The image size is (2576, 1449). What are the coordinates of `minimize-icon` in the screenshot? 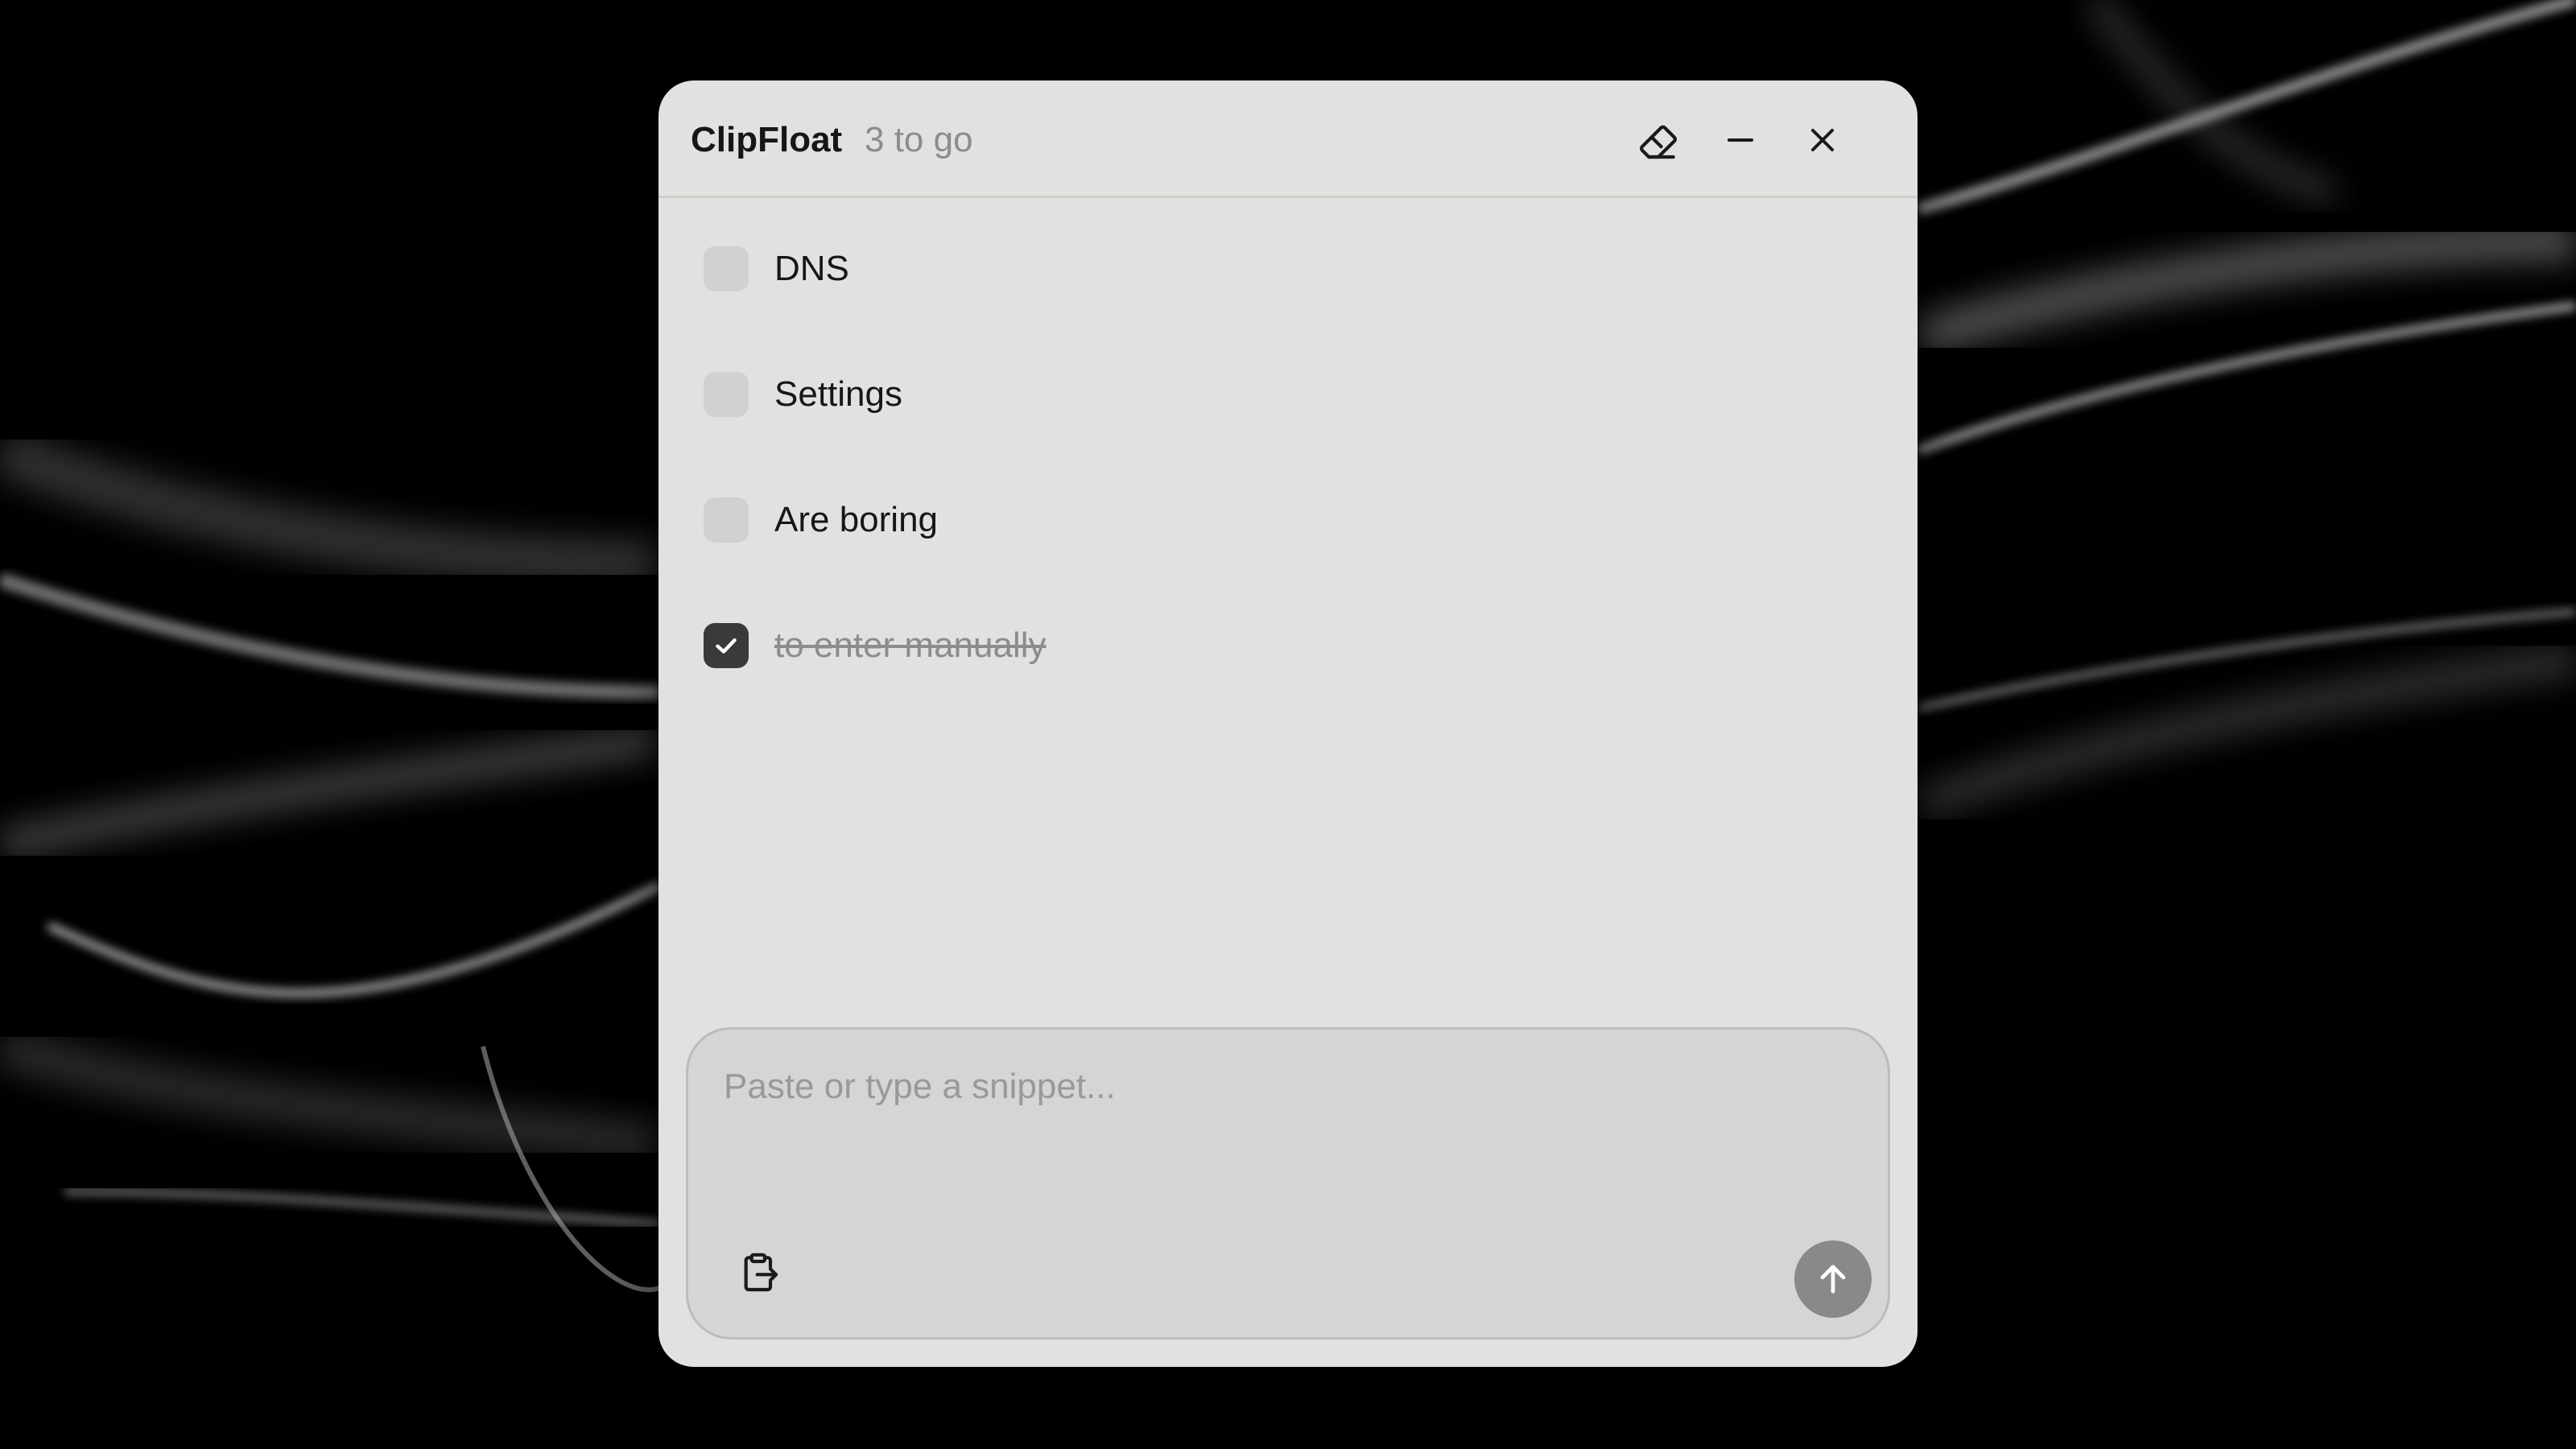 It's located at (1740, 140).